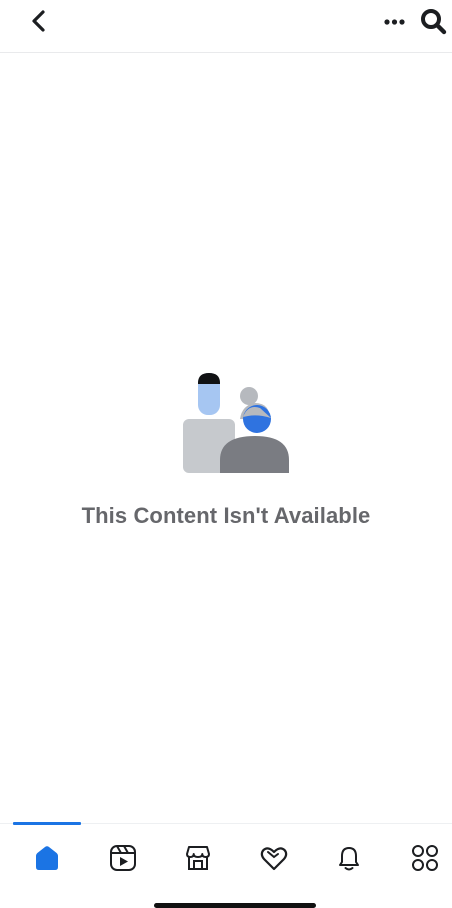  What do you see at coordinates (226, 853) in the screenshot?
I see `bottom-tab-bar` at bounding box center [226, 853].